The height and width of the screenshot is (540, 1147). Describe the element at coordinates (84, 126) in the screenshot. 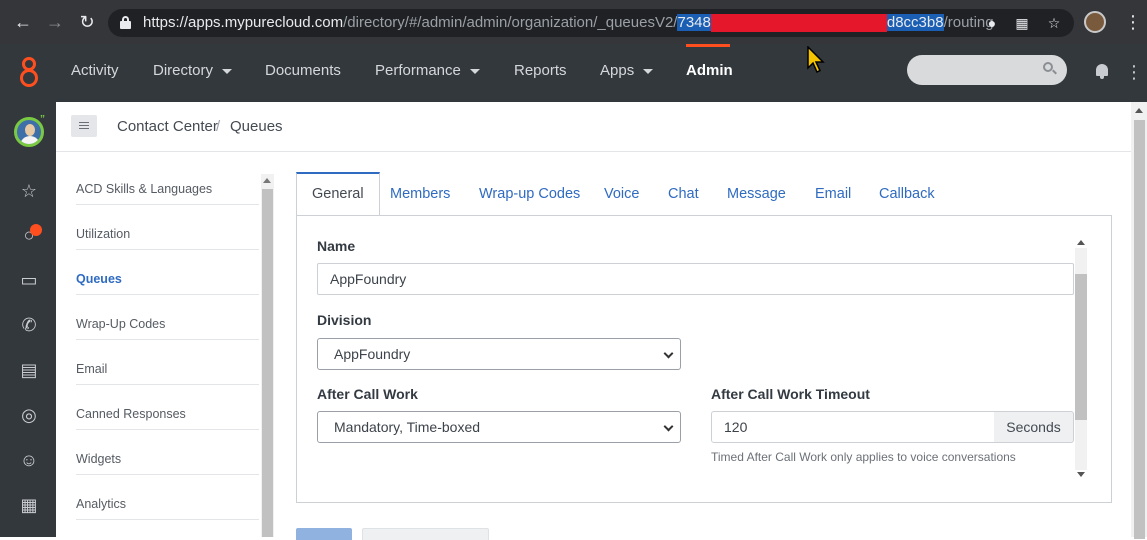

I see `hamburger-menu-icon` at that location.